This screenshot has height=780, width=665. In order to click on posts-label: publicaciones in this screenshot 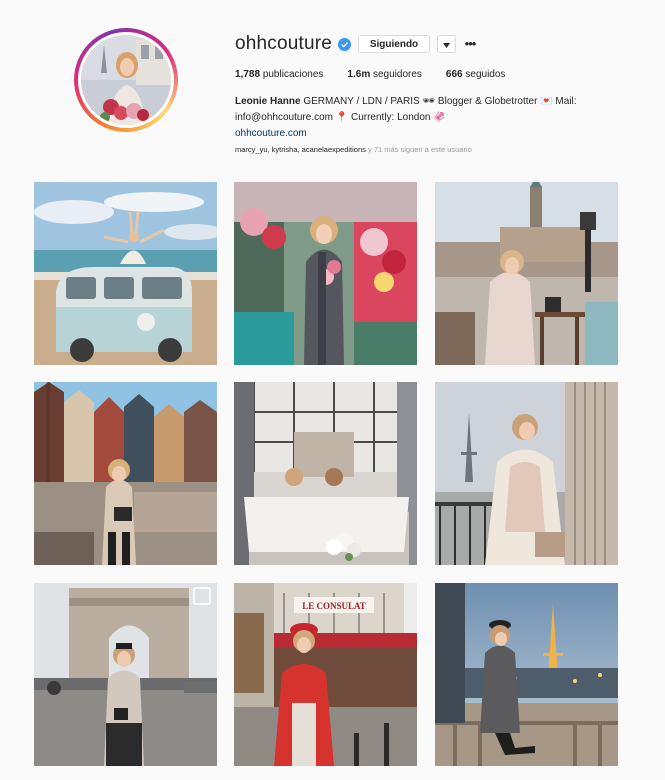, I will do `click(293, 74)`.